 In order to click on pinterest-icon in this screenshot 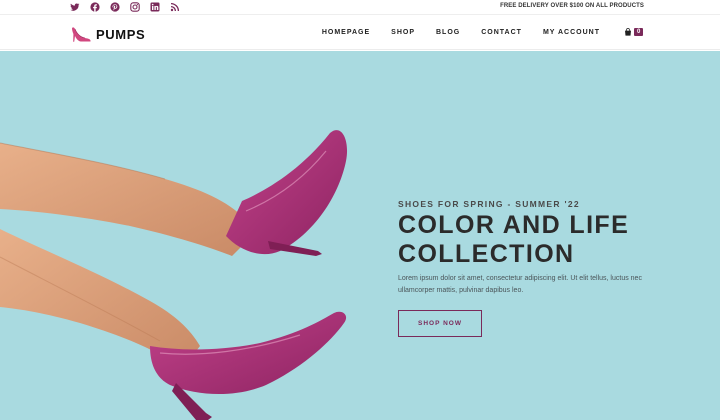, I will do `click(115, 7)`.